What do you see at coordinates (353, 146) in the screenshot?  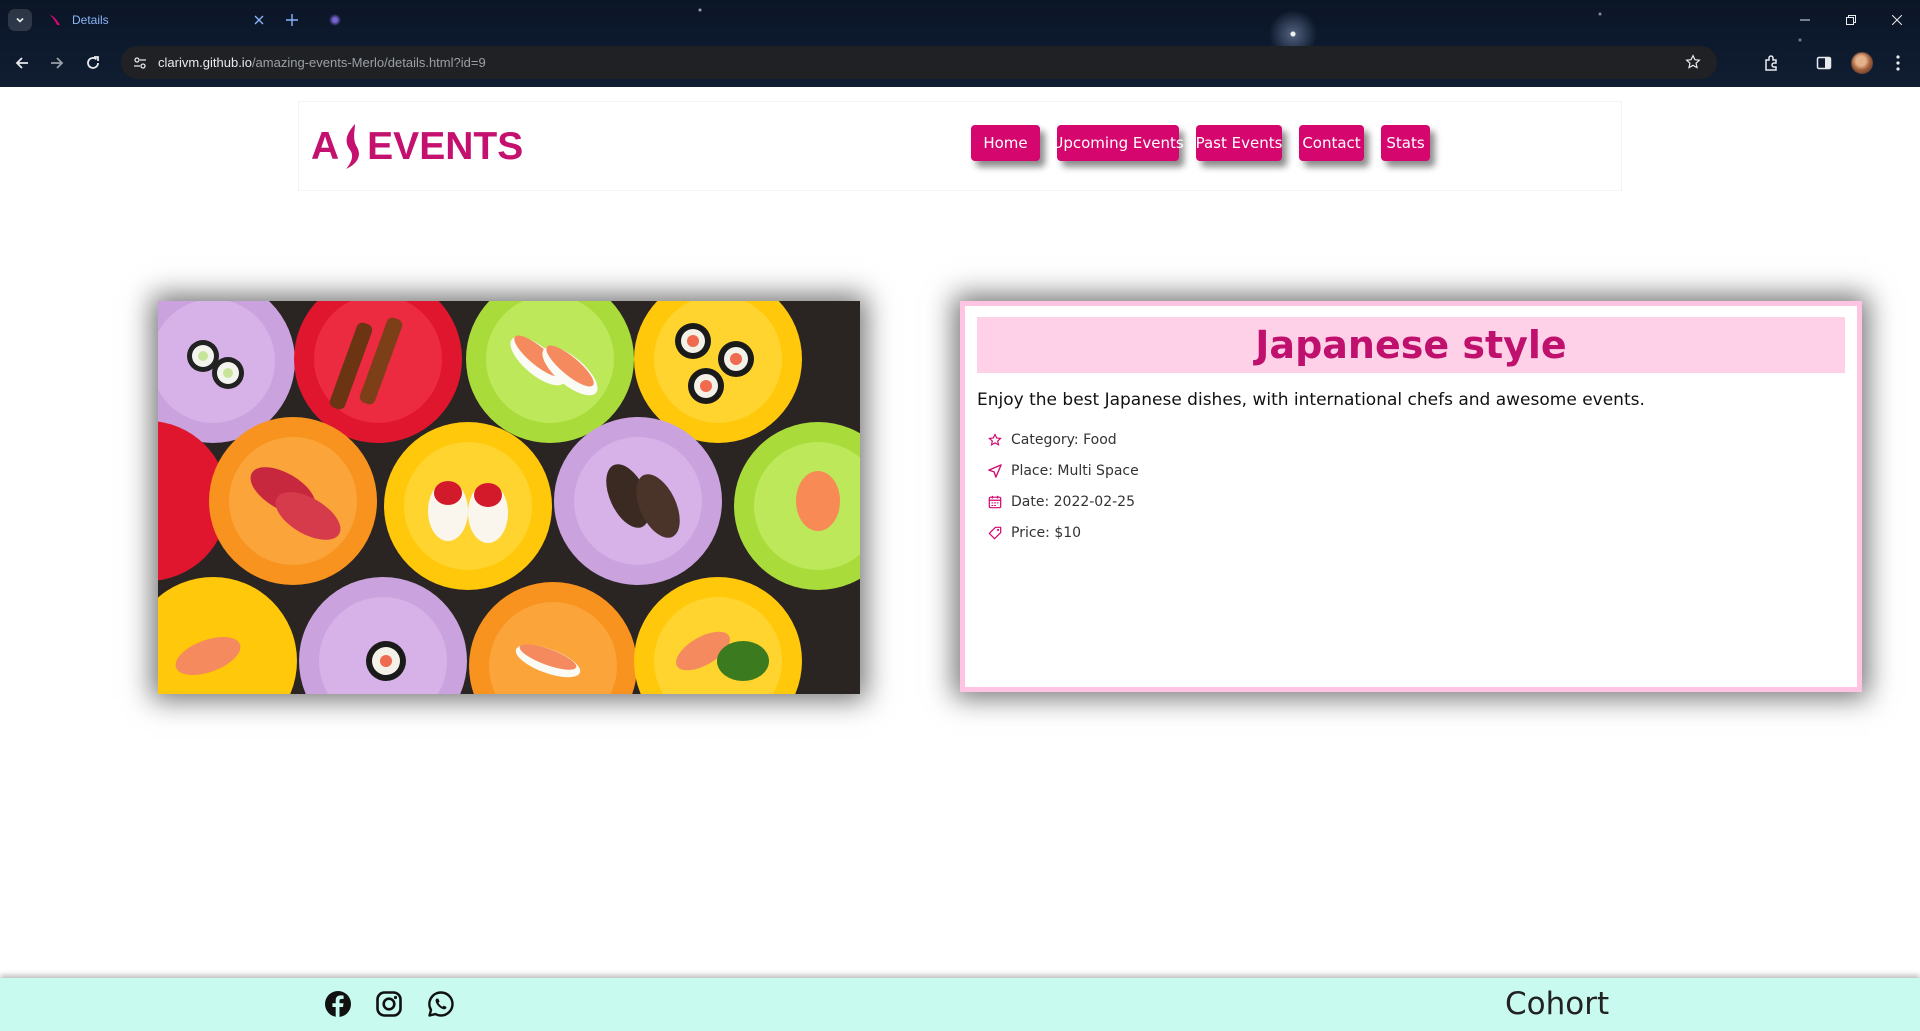 I see `flame-logo-icon` at bounding box center [353, 146].